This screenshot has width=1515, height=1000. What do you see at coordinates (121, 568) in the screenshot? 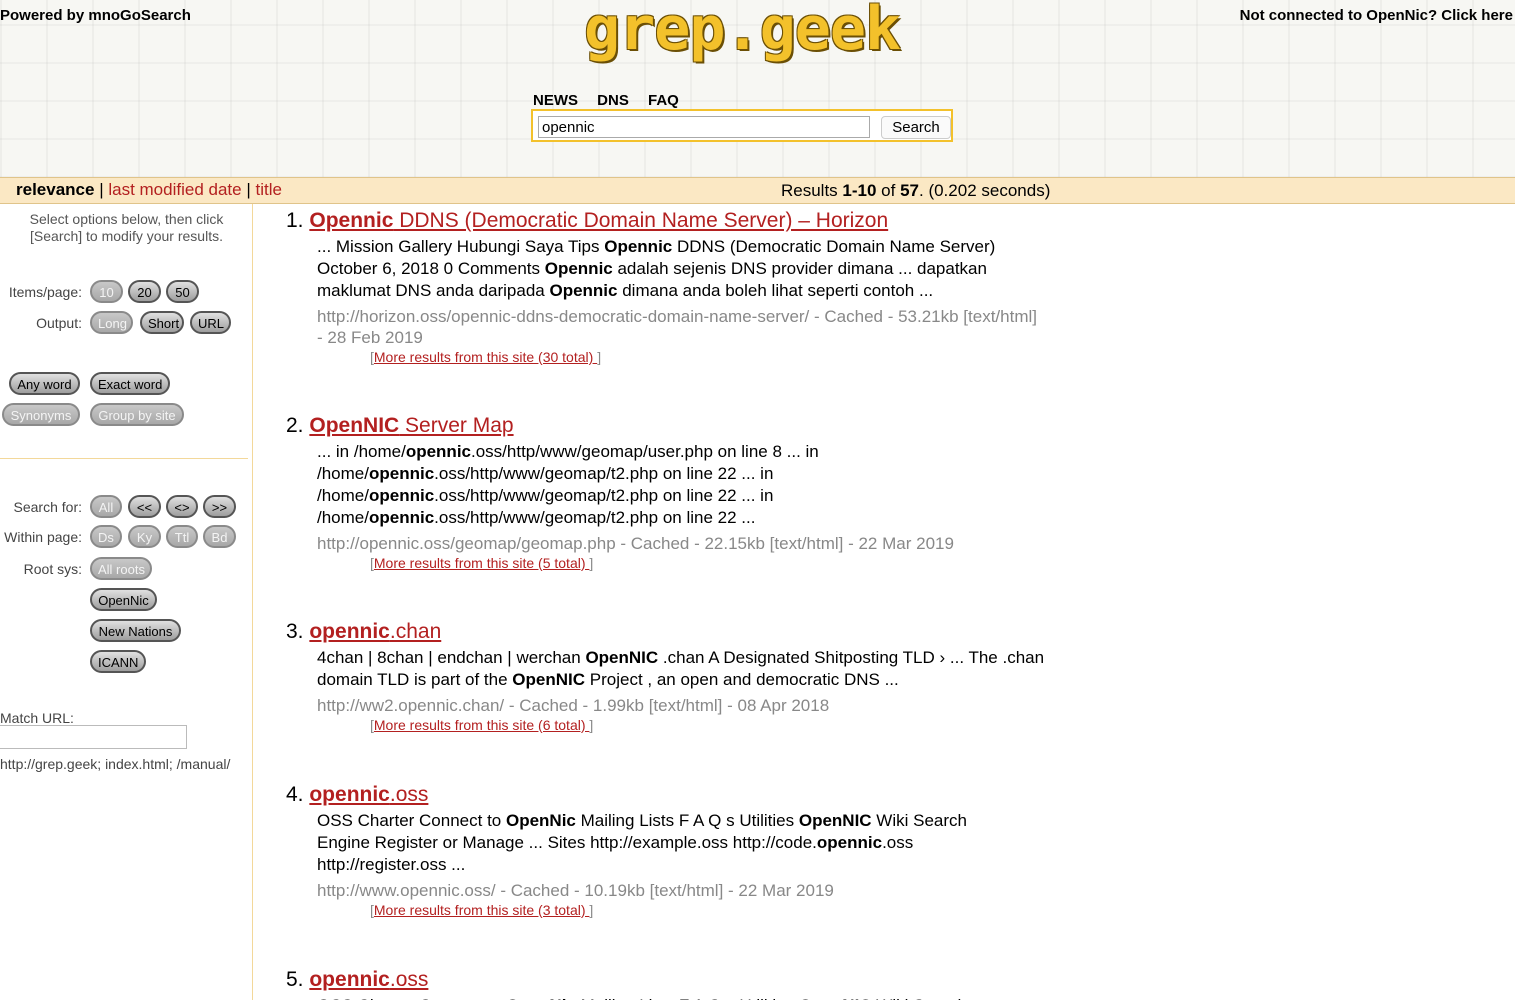
I see `root-all-button: All roots` at bounding box center [121, 568].